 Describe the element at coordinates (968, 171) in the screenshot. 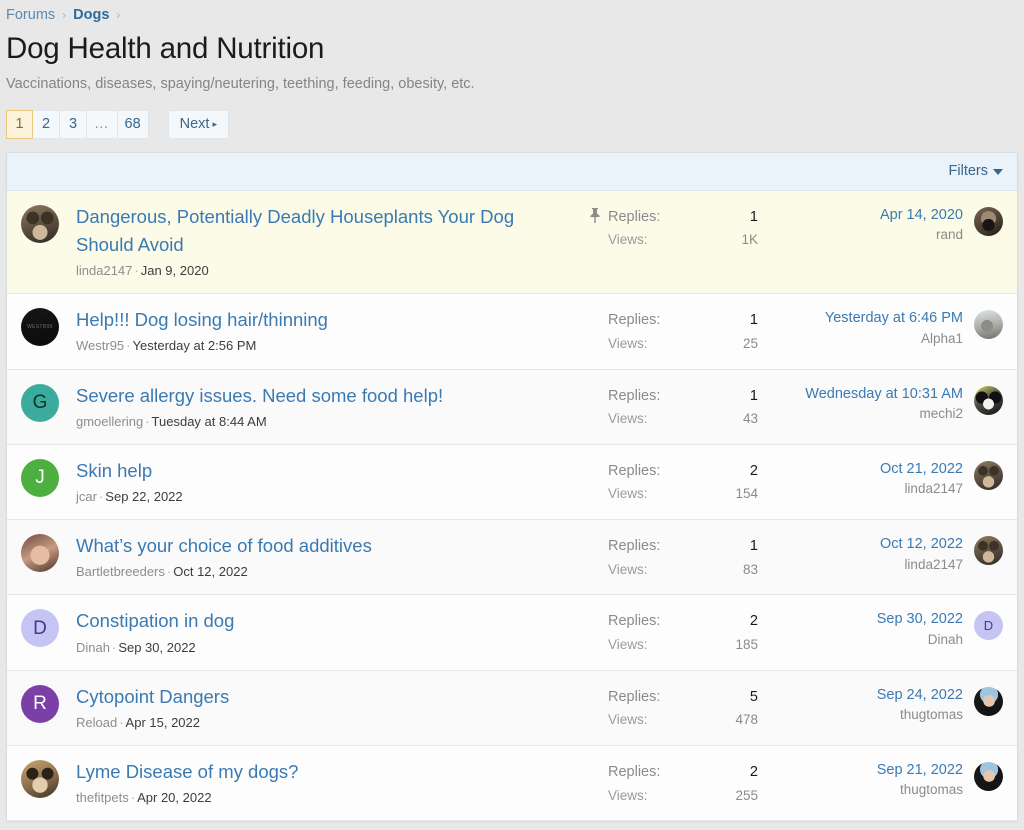

I see `filters-label: Filters` at that location.